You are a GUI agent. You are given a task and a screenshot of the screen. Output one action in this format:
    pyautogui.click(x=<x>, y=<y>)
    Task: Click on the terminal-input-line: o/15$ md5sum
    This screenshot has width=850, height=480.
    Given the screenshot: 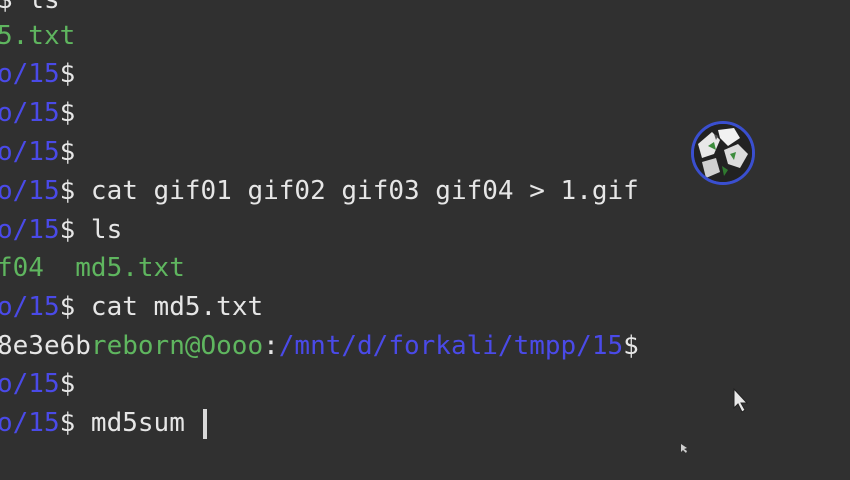 What is the action you would take?
    pyautogui.click(x=103, y=423)
    